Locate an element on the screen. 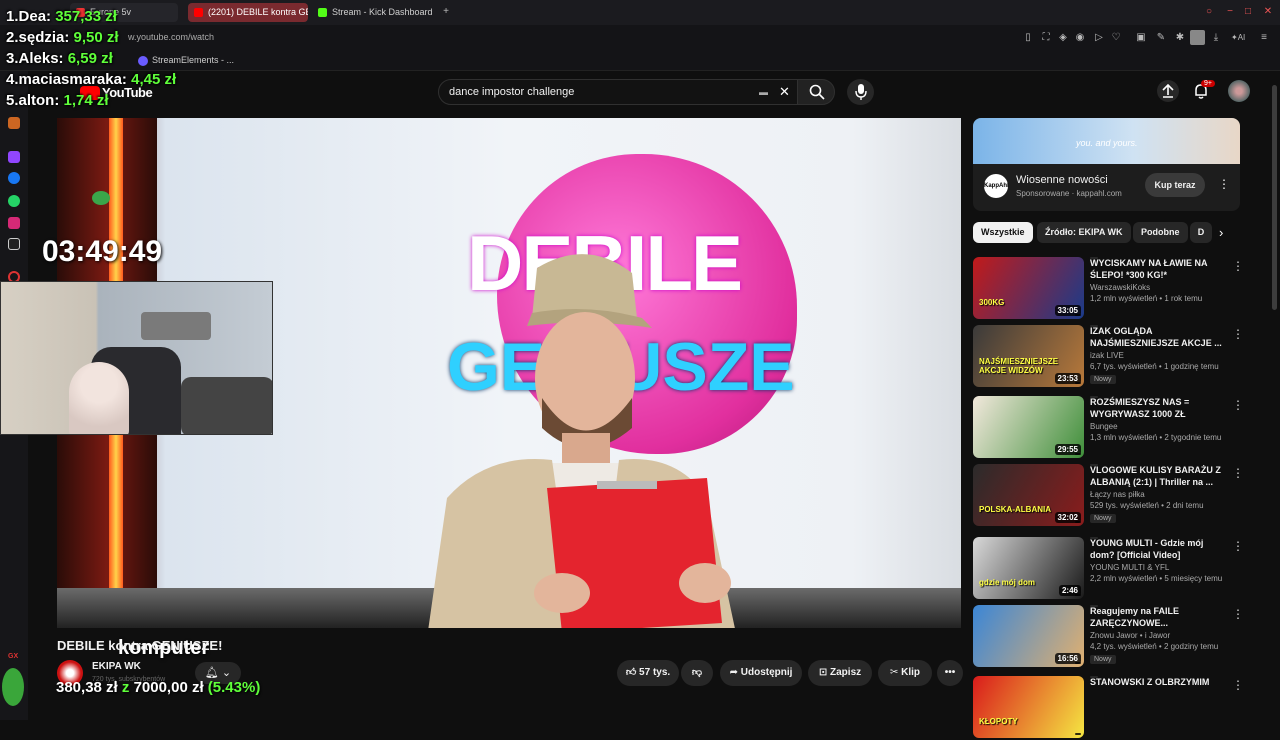  play-icon: ▷ is located at coordinates (1099, 38).